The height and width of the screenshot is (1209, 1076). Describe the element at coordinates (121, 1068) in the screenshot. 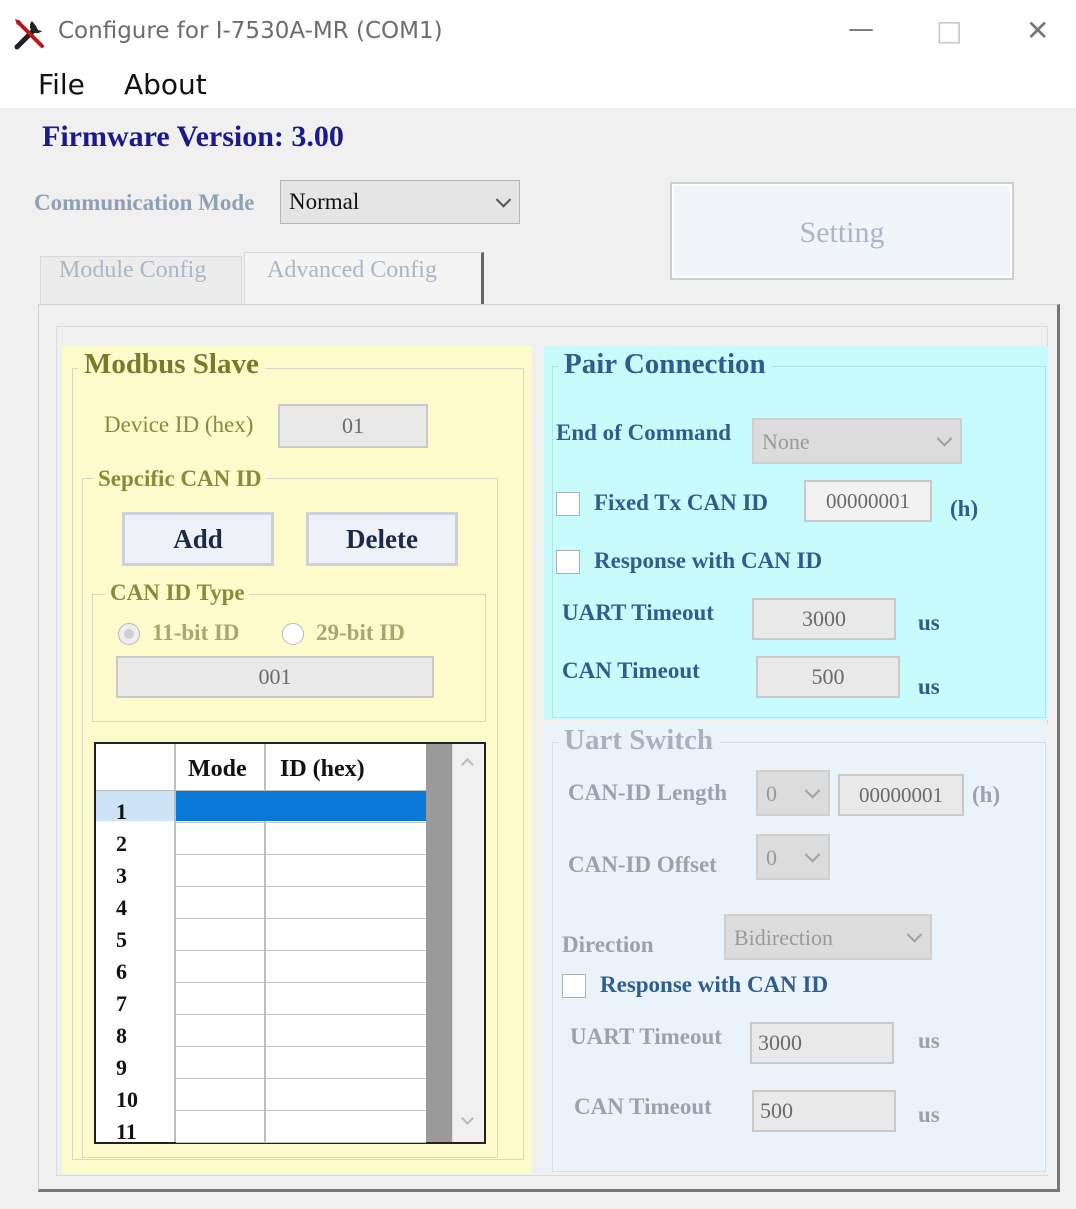

I see `row-header: 9` at that location.